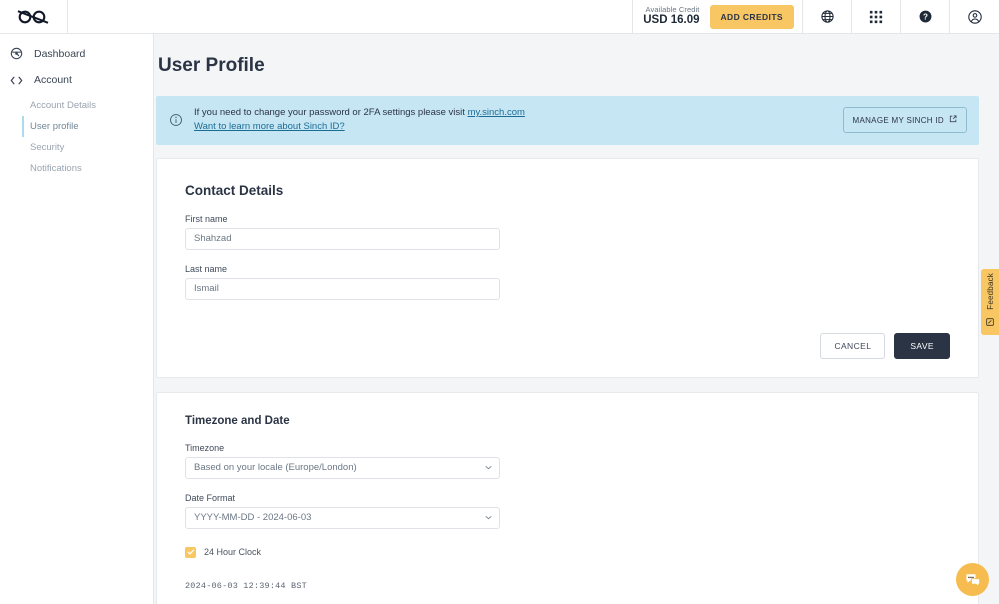 Image resolution: width=999 pixels, height=604 pixels. I want to click on sidebar-item-account-details: Account Details, so click(87, 105).